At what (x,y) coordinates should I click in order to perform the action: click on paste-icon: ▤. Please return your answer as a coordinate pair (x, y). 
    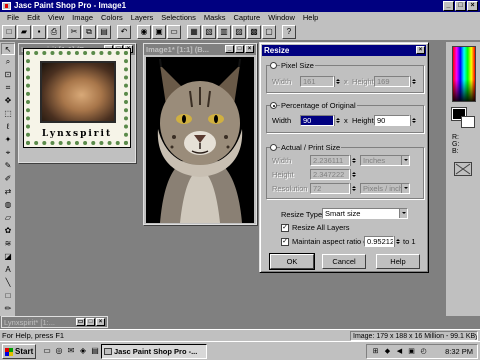
    Looking at the image, I should click on (104, 32).